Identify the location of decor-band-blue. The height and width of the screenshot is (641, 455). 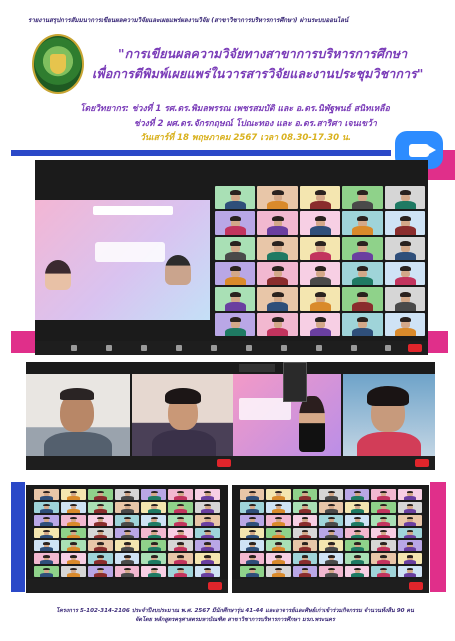
(201, 153).